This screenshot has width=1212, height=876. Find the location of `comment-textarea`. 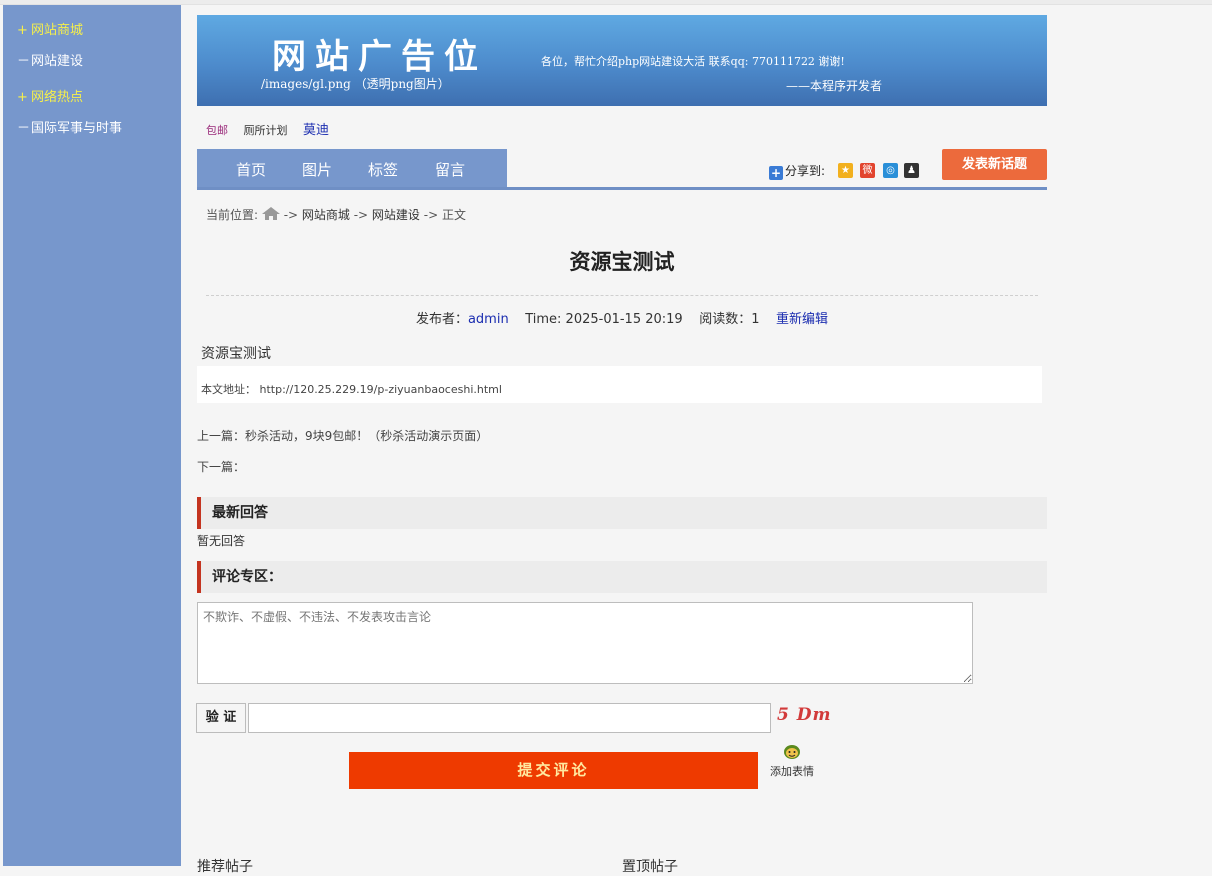

comment-textarea is located at coordinates (585, 643).